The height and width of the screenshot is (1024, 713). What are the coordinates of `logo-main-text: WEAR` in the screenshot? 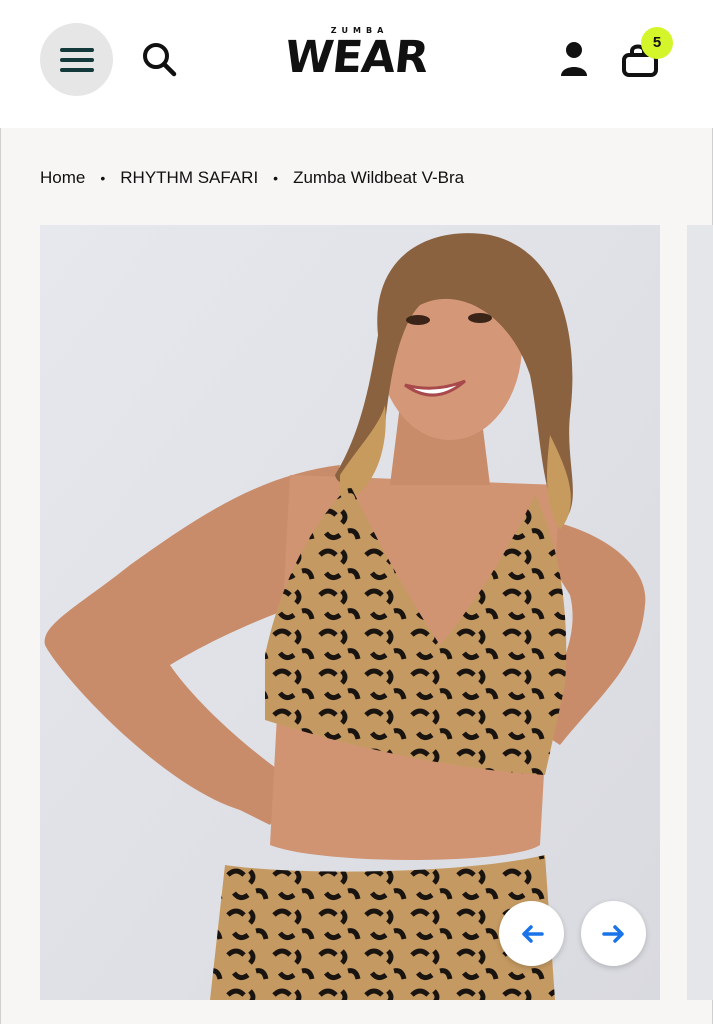 It's located at (356, 57).